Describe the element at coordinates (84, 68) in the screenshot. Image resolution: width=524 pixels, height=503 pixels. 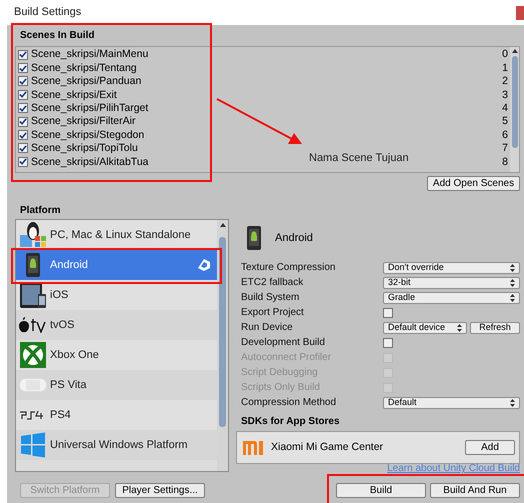
I see `scene-path: Scene_skripsi/Tentang` at that location.